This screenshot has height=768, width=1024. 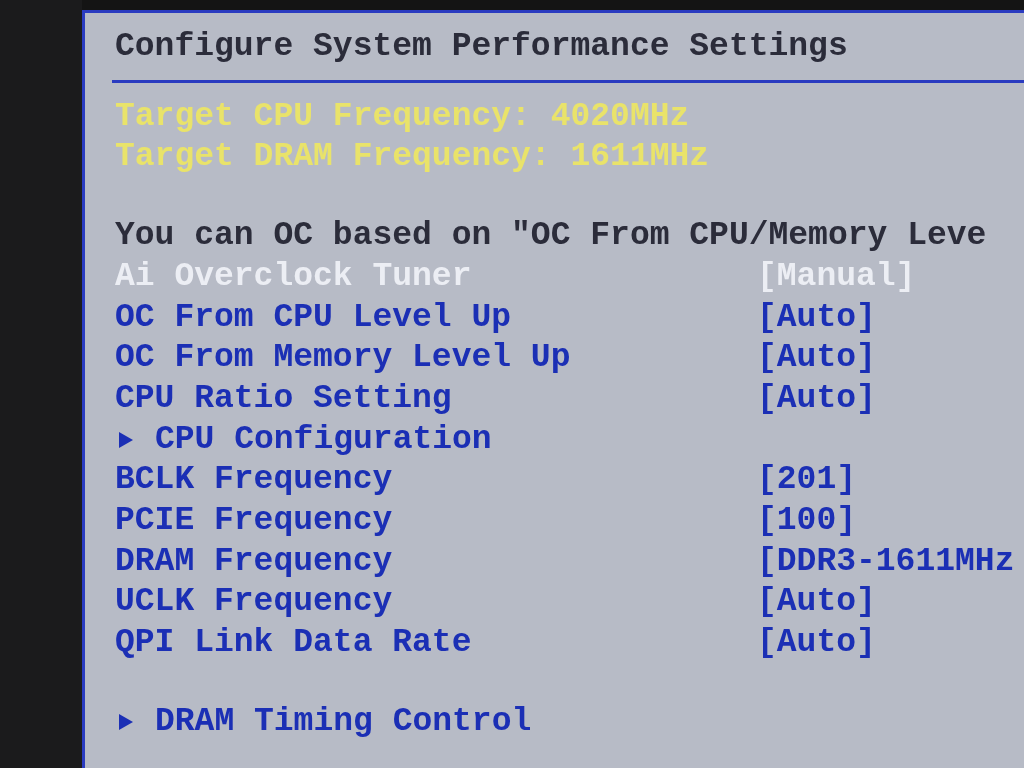 What do you see at coordinates (551, 236) in the screenshot?
I see `notice-text: You can OC based on "OC From CPU/Memory Leve` at bounding box center [551, 236].